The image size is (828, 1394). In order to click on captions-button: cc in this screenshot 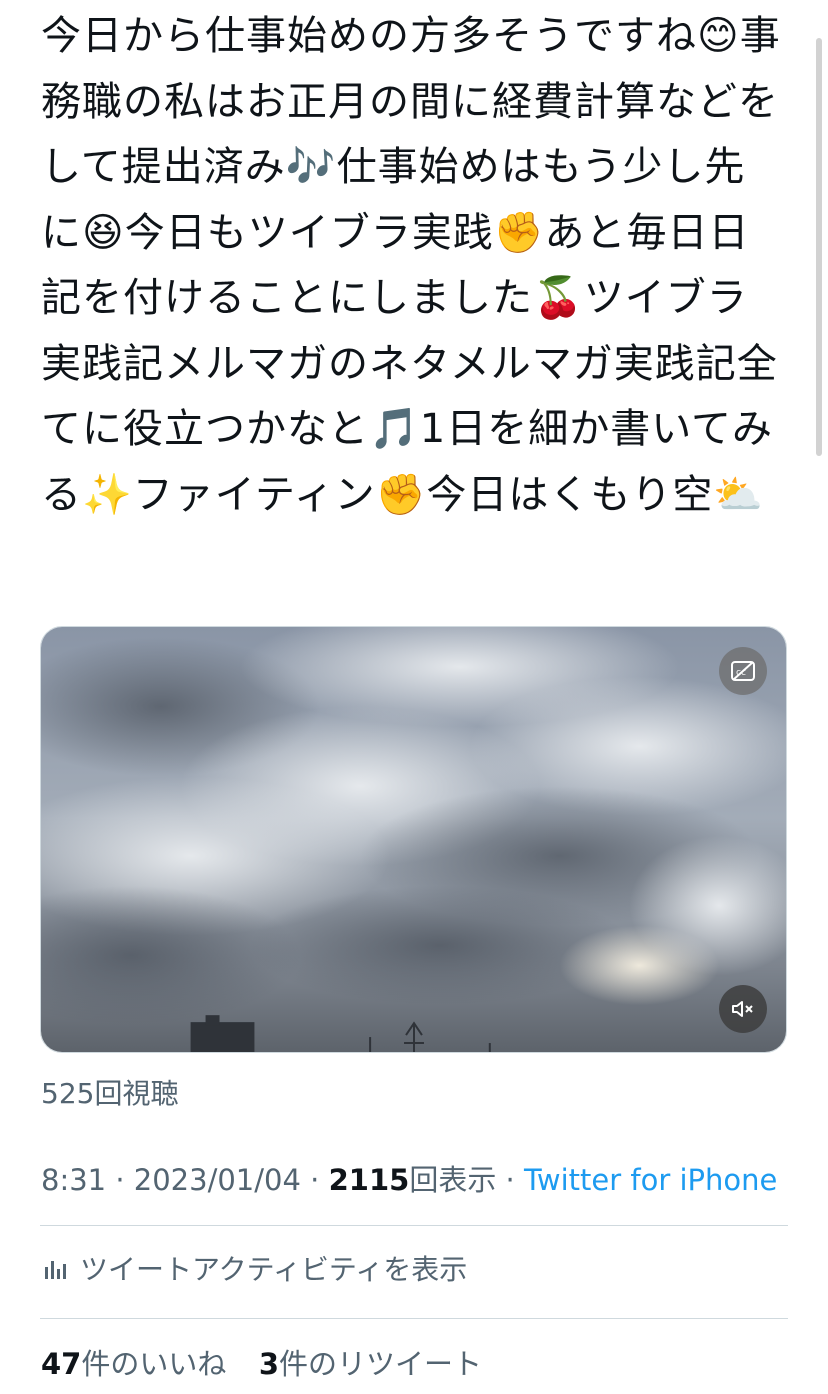, I will do `click(743, 671)`.